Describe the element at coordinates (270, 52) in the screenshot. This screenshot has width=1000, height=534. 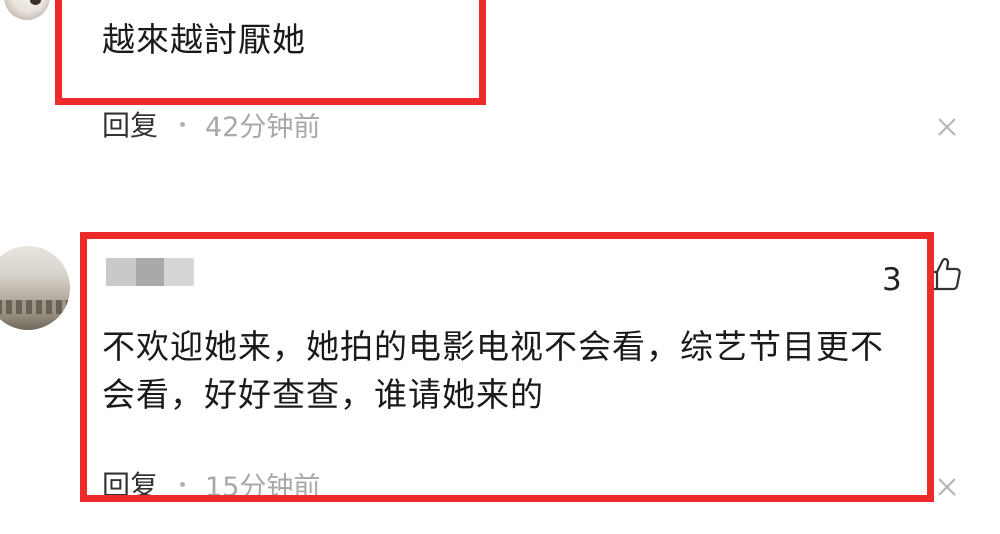
I see `red-highlight-box` at that location.